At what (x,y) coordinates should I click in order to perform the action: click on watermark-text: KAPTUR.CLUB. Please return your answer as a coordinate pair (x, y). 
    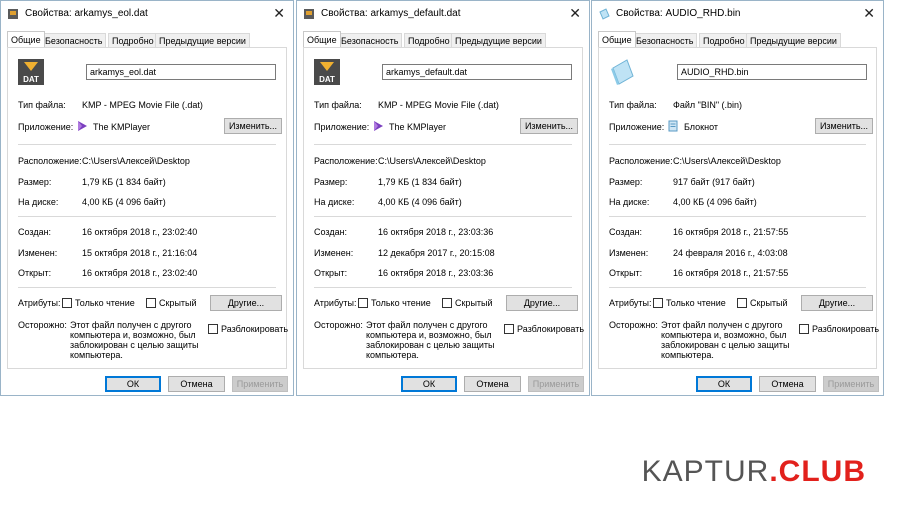
    Looking at the image, I should click on (753, 471).